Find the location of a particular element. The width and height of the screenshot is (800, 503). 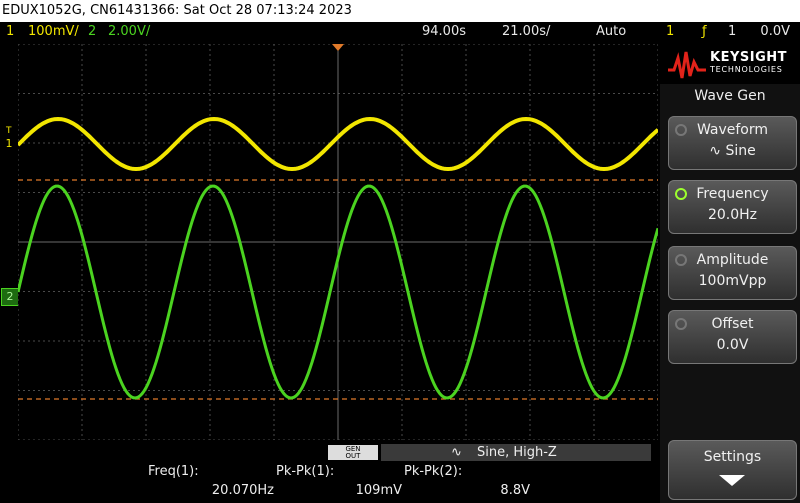

trigger-level: 0.0V is located at coordinates (775, 31).